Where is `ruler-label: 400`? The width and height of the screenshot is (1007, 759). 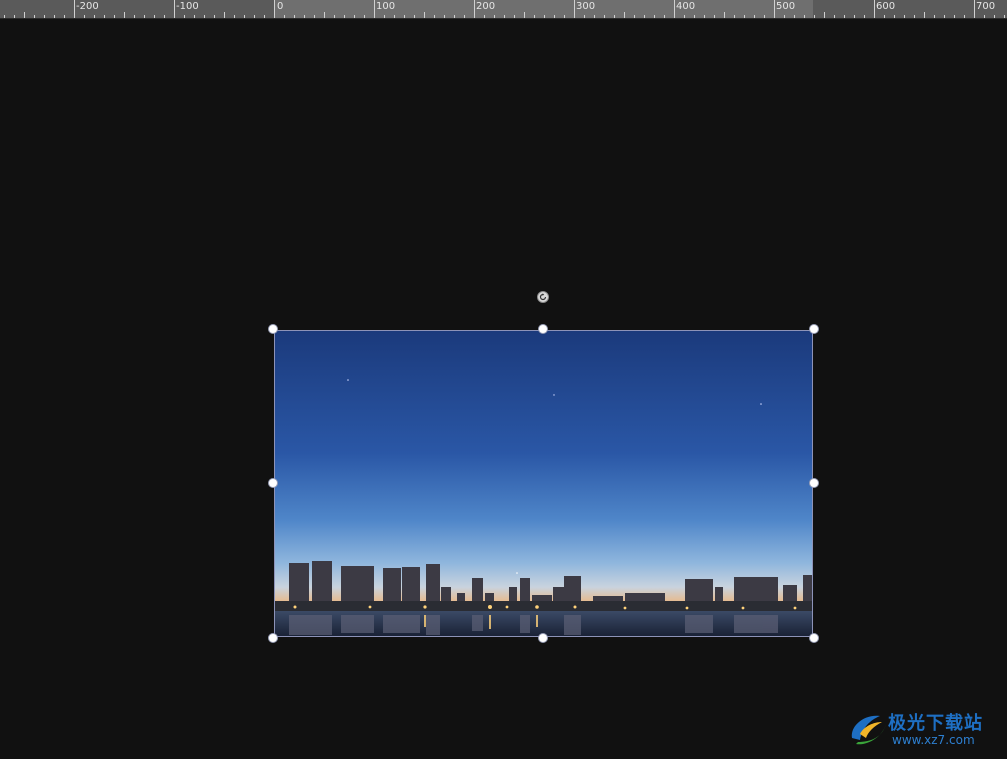
ruler-label: 400 is located at coordinates (686, 6).